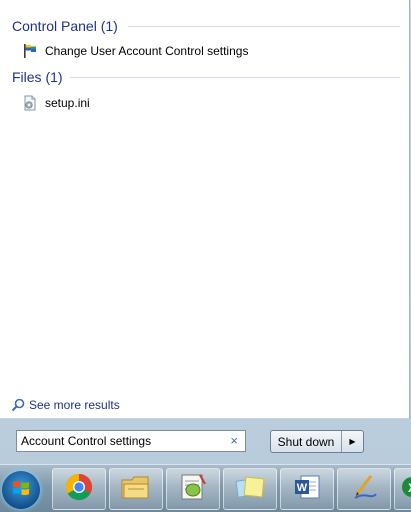 The width and height of the screenshot is (411, 512). I want to click on sticky-notes-icon, so click(250, 489).